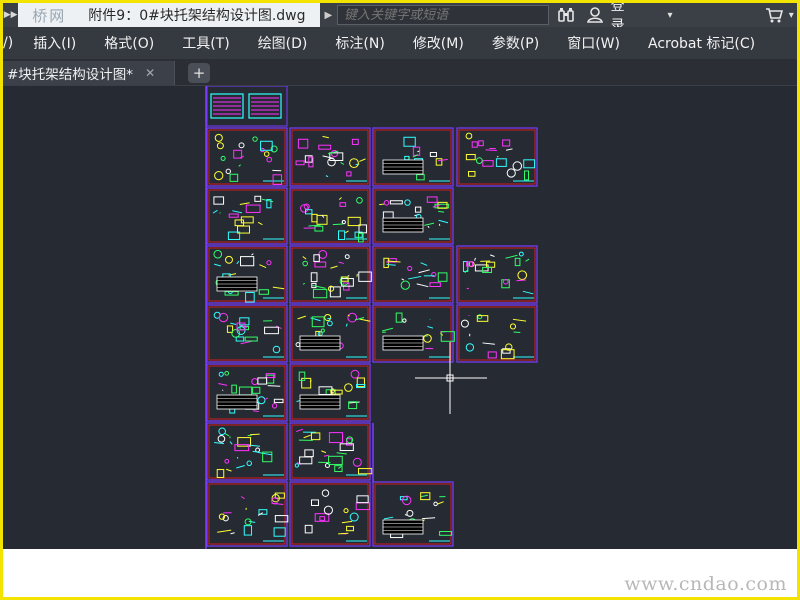  I want to click on menu-item-window: 窗口(W), so click(607, 43).